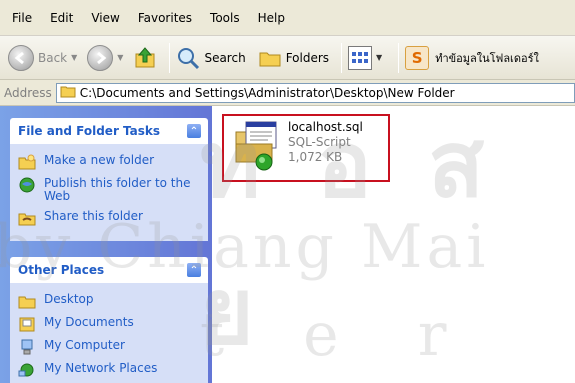  What do you see at coordinates (315, 157) in the screenshot?
I see `file-size: 1,072 KB` at bounding box center [315, 157].